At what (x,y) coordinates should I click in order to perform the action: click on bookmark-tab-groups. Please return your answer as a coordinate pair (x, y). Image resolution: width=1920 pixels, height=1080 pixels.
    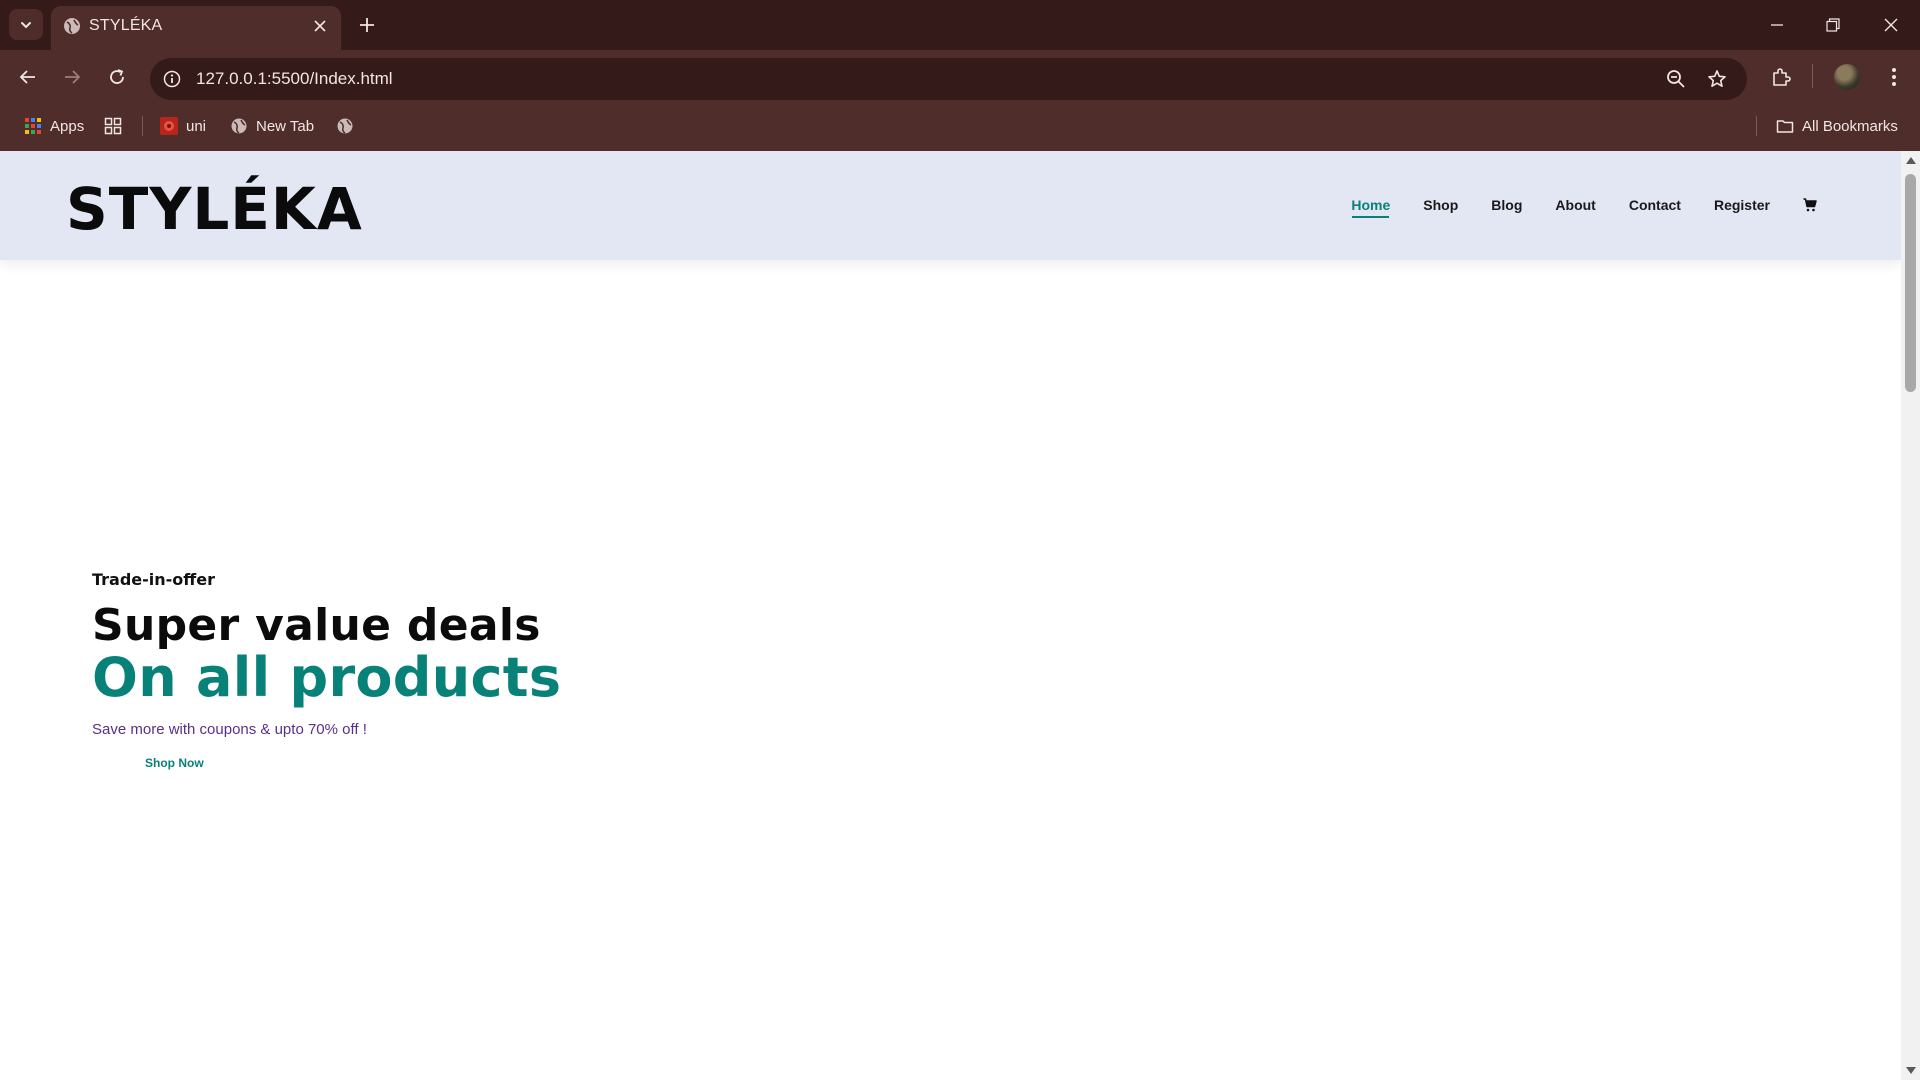
    Looking at the image, I should click on (113, 126).